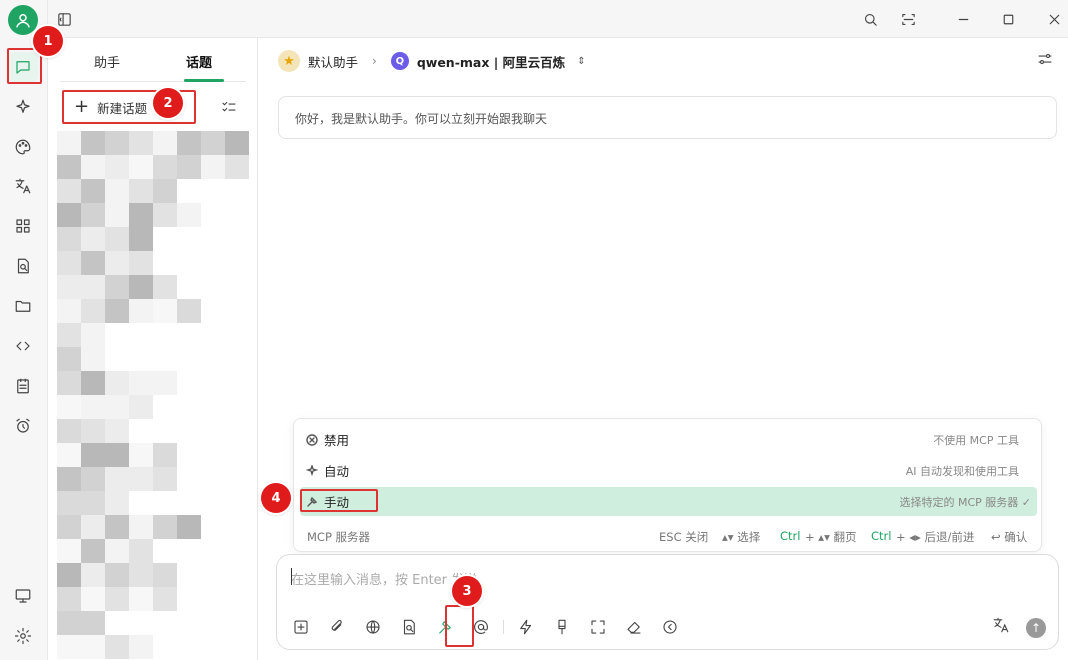 Image resolution: width=1068 pixels, height=660 pixels. I want to click on chat-settings-icon, so click(1047, 61).